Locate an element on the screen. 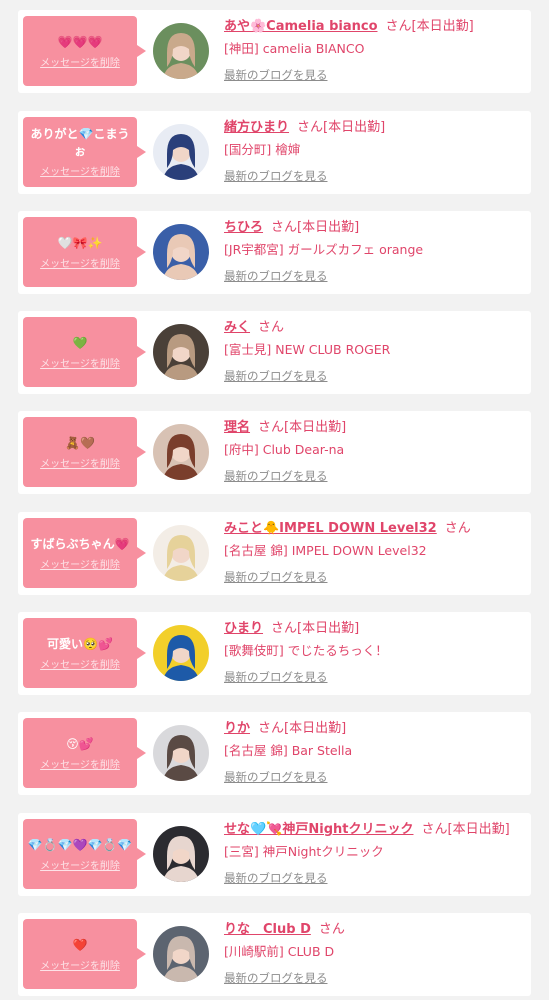 This screenshot has width=549, height=1000. shop-name: [国分町] 檜婶 is located at coordinates (262, 149).